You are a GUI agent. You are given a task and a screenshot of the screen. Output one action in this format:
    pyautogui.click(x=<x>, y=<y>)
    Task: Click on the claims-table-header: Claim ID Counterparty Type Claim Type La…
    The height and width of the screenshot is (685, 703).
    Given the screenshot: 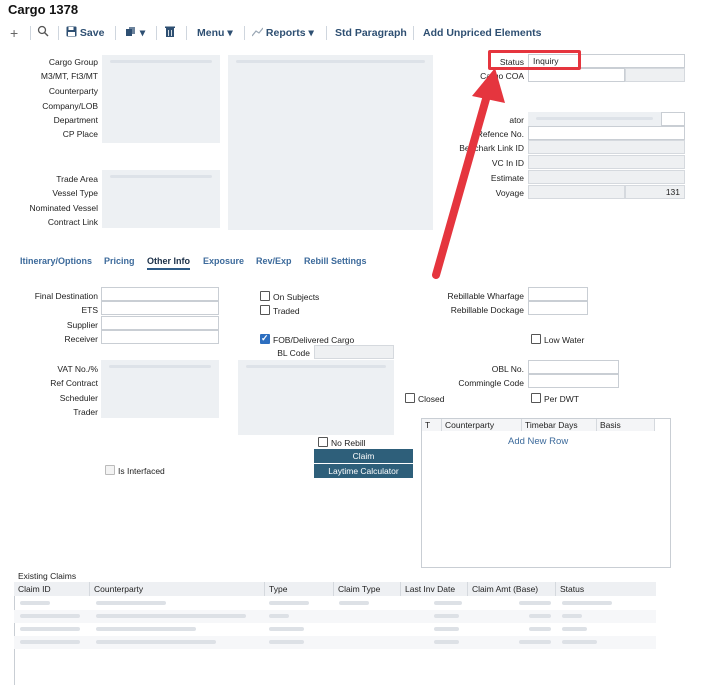 What is the action you would take?
    pyautogui.click(x=335, y=589)
    